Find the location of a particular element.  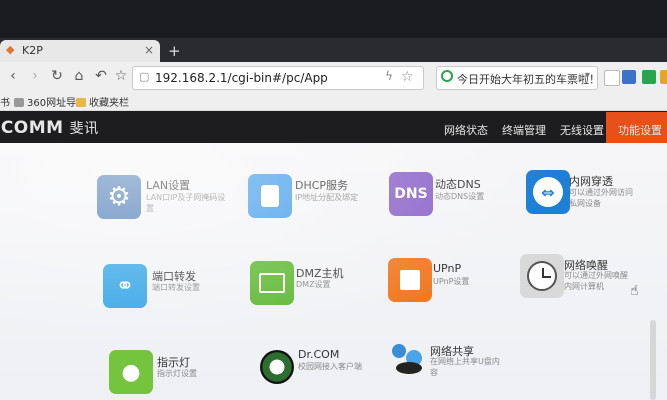

app-desc: 校园网接入客户端 is located at coordinates (330, 366).